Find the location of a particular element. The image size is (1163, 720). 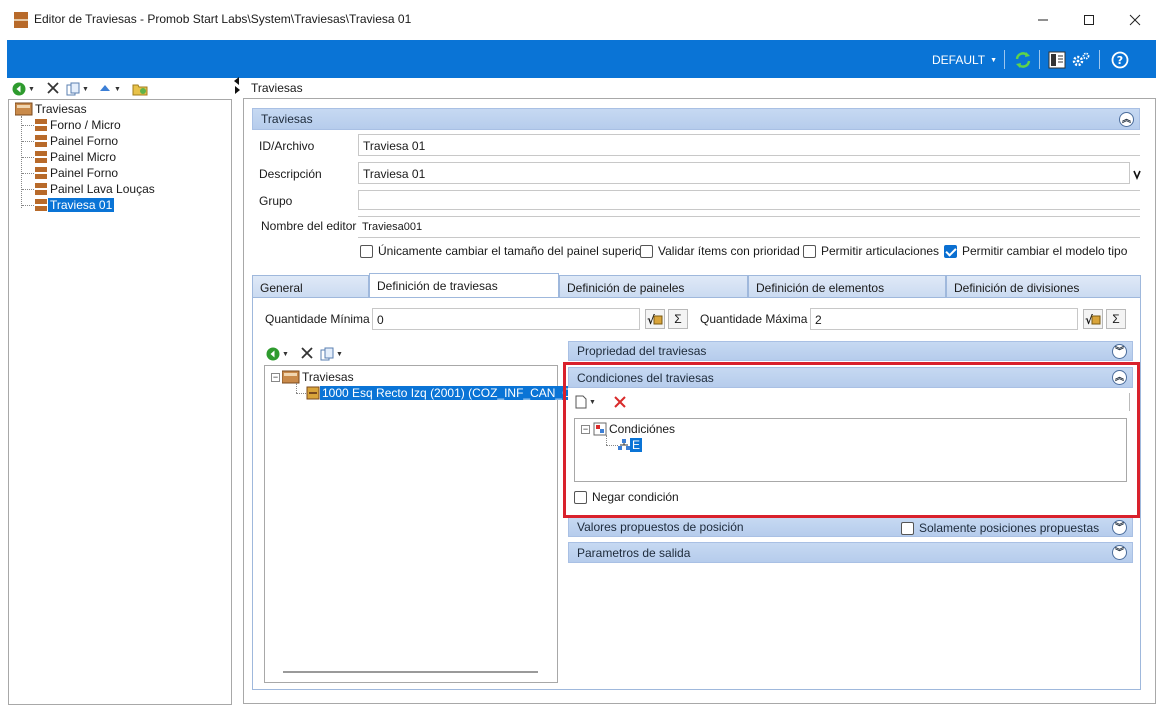

min-quantity-field: 0 is located at coordinates (506, 319).